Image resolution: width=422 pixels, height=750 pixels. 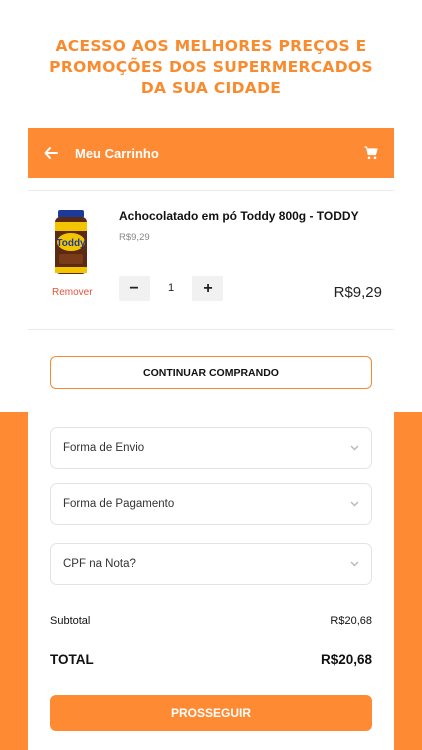 What do you see at coordinates (70, 621) in the screenshot?
I see `subtotal-label: Subtotal` at bounding box center [70, 621].